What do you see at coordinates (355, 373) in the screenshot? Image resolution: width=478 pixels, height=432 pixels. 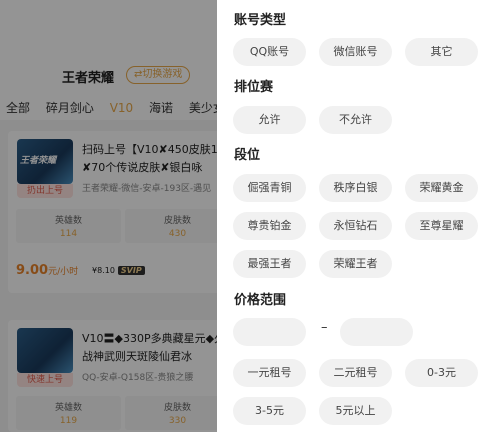 I see `option-price-two-yuan: 二元租号` at bounding box center [355, 373].